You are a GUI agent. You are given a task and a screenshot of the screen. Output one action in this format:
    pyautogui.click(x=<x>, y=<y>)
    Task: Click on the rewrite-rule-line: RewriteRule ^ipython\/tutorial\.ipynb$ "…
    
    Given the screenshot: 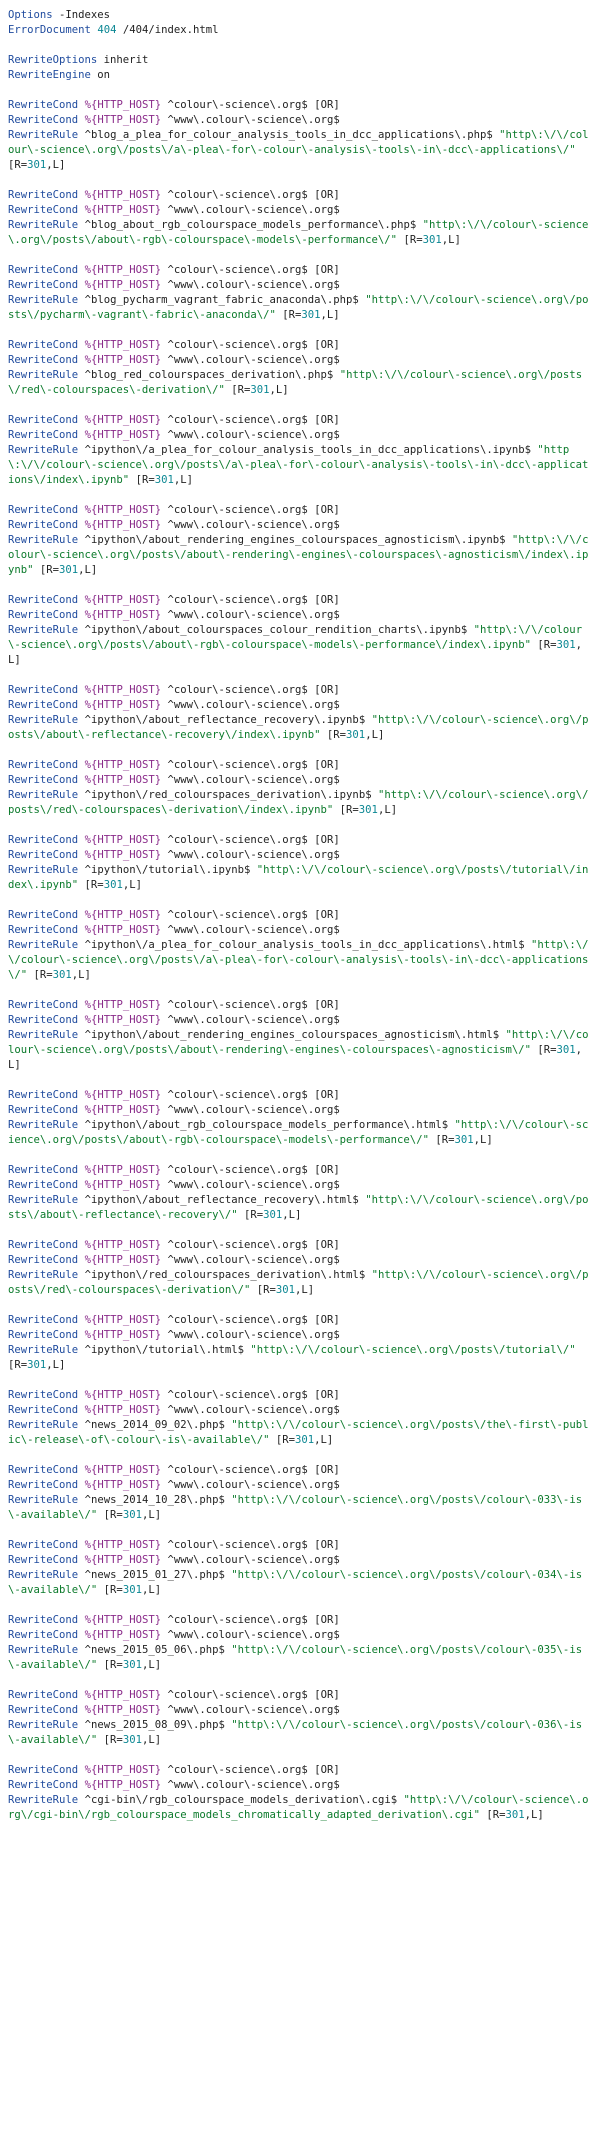 What is the action you would take?
    pyautogui.click(x=298, y=877)
    